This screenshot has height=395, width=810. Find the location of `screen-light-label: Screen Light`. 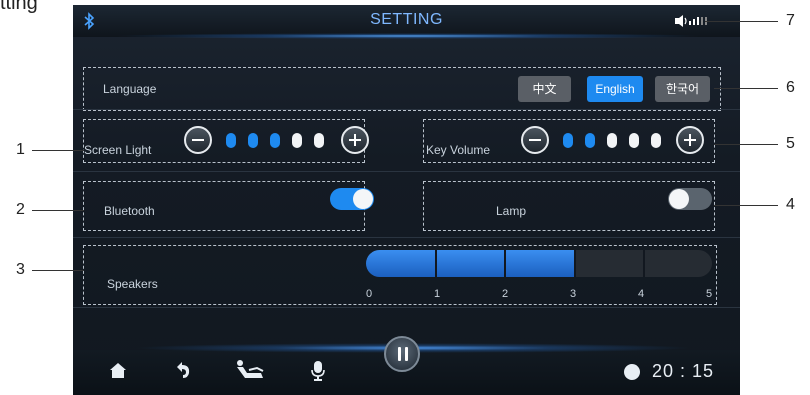

screen-light-label: Screen Light is located at coordinates (118, 150).